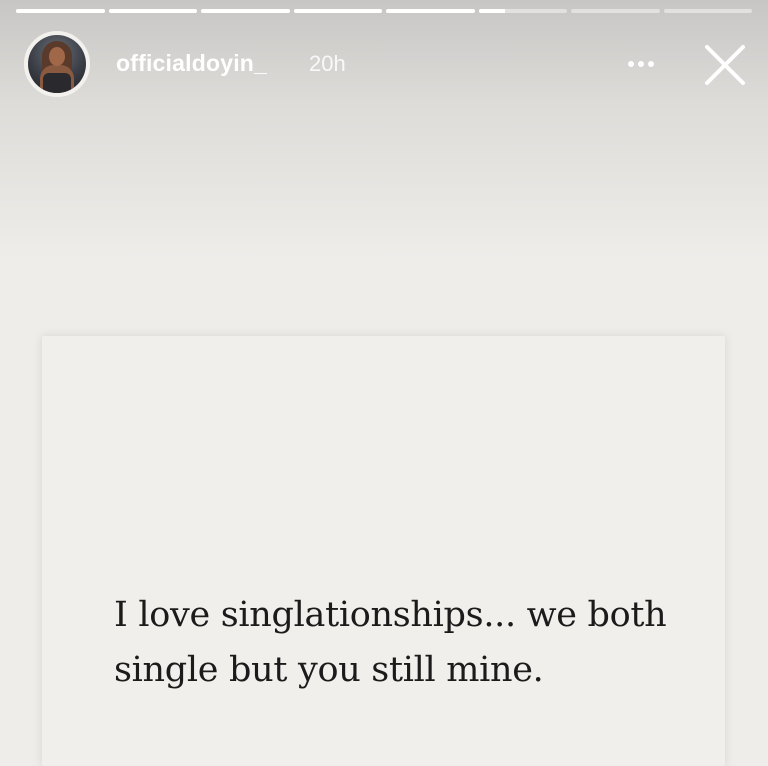 This screenshot has width=768, height=766. I want to click on timestamp: 20h, so click(327, 63).